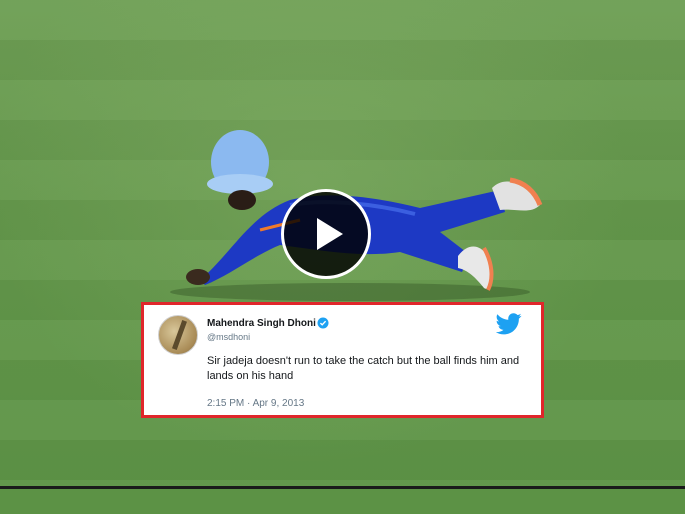  Describe the element at coordinates (509, 324) in the screenshot. I see `twitter-bird-icon` at that location.